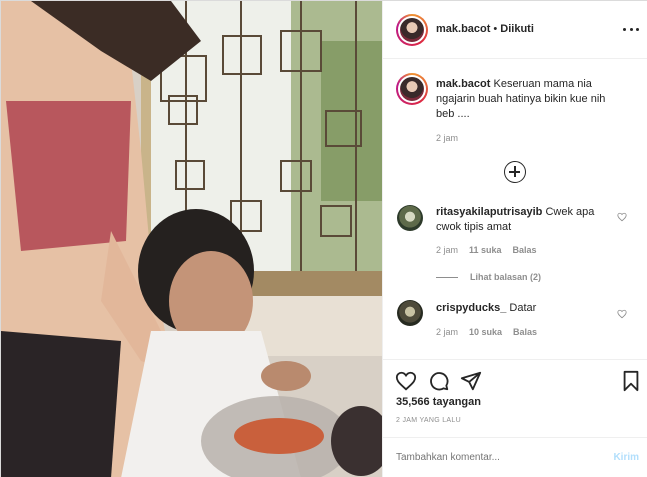 The width and height of the screenshot is (647, 477). Describe the element at coordinates (412, 89) in the screenshot. I see `caption-author-avatar` at that location.